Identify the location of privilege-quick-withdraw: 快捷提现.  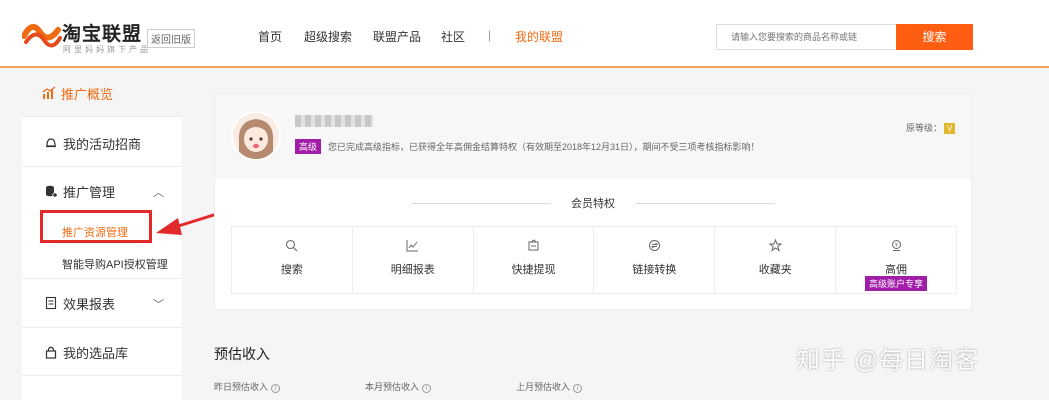
(533, 260).